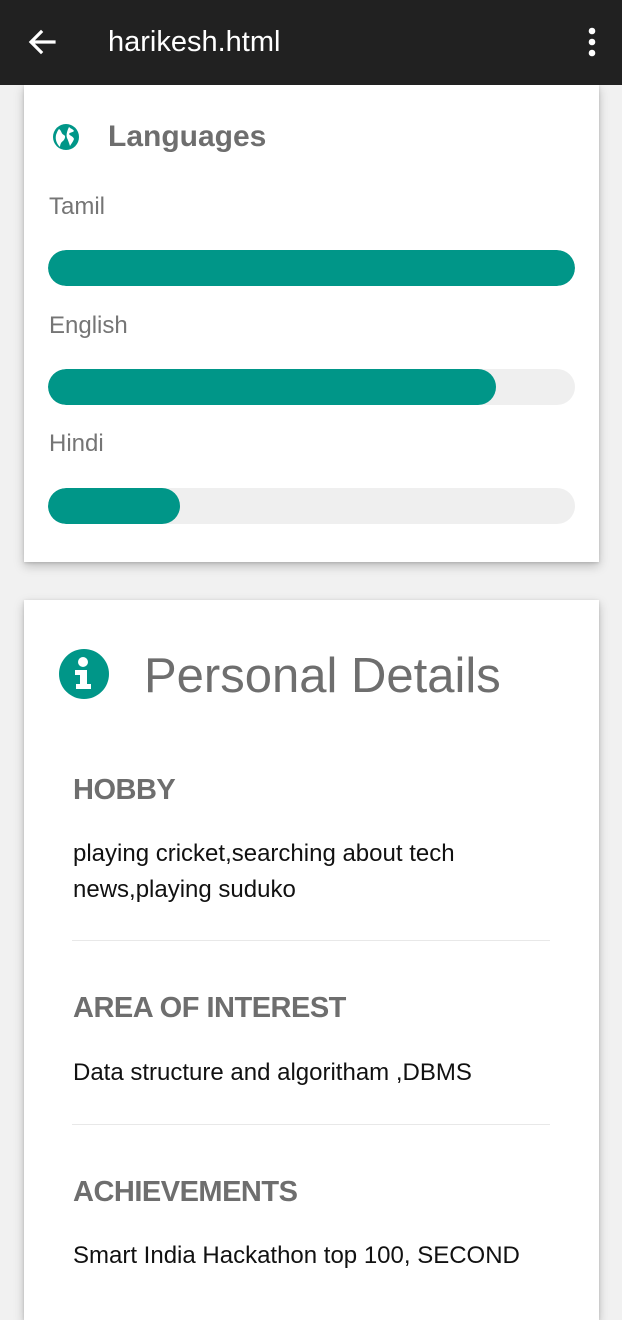 This screenshot has width=622, height=1320. What do you see at coordinates (66, 137) in the screenshot?
I see `globe-icon` at bounding box center [66, 137].